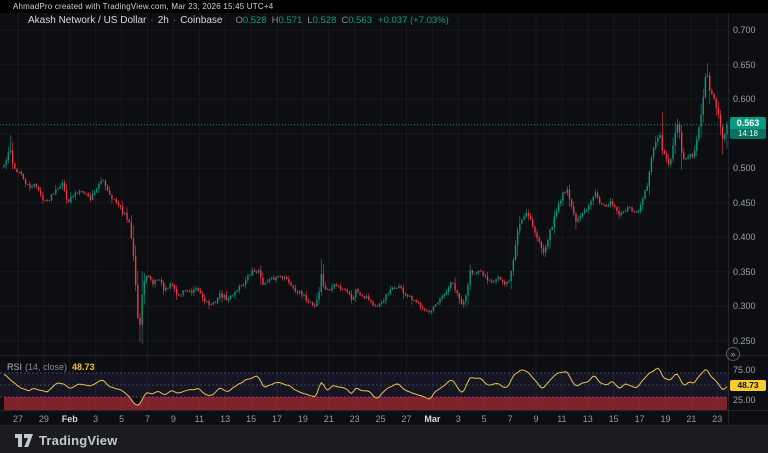 The image size is (768, 453). Describe the element at coordinates (748, 134) in the screenshot. I see `bar-countdown: 14:18` at that location.